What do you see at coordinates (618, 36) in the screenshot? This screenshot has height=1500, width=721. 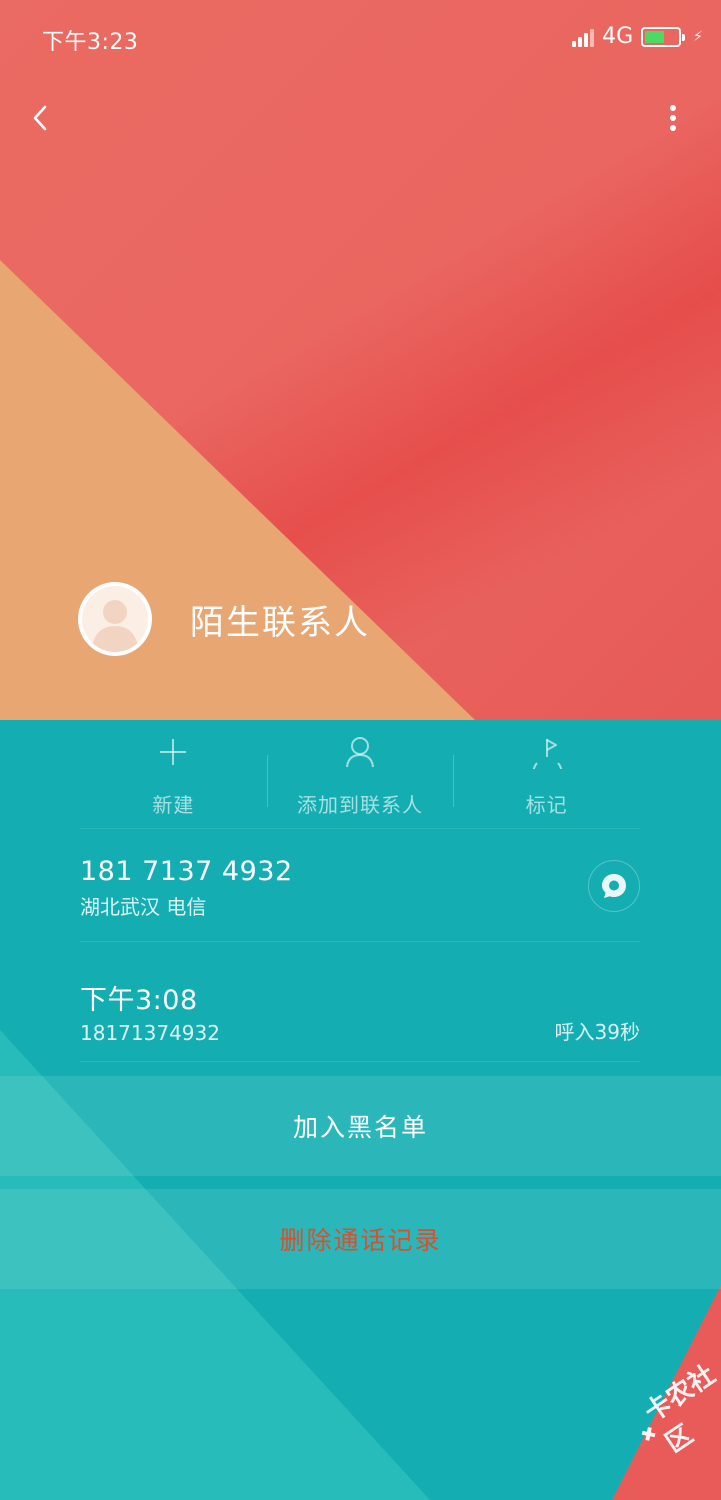 I see `network-label: 4G` at bounding box center [618, 36].